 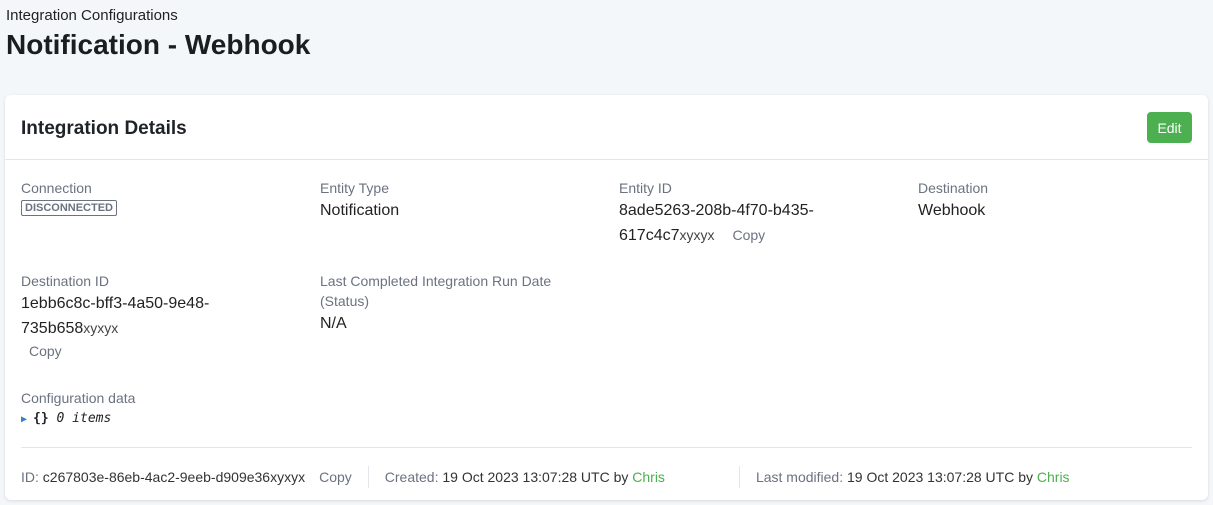 What do you see at coordinates (716, 223) in the screenshot?
I see `entity-id-text: 8ade5263-208b-4f70-b435-617c4c7` at bounding box center [716, 223].